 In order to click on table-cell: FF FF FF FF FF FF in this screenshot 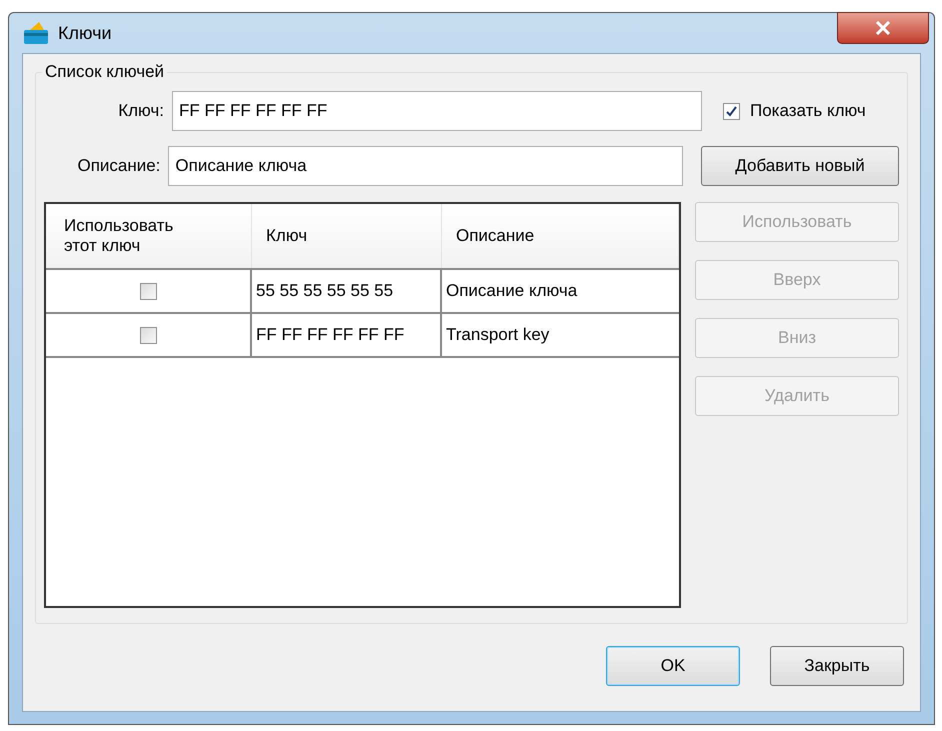, I will do `click(347, 335)`.